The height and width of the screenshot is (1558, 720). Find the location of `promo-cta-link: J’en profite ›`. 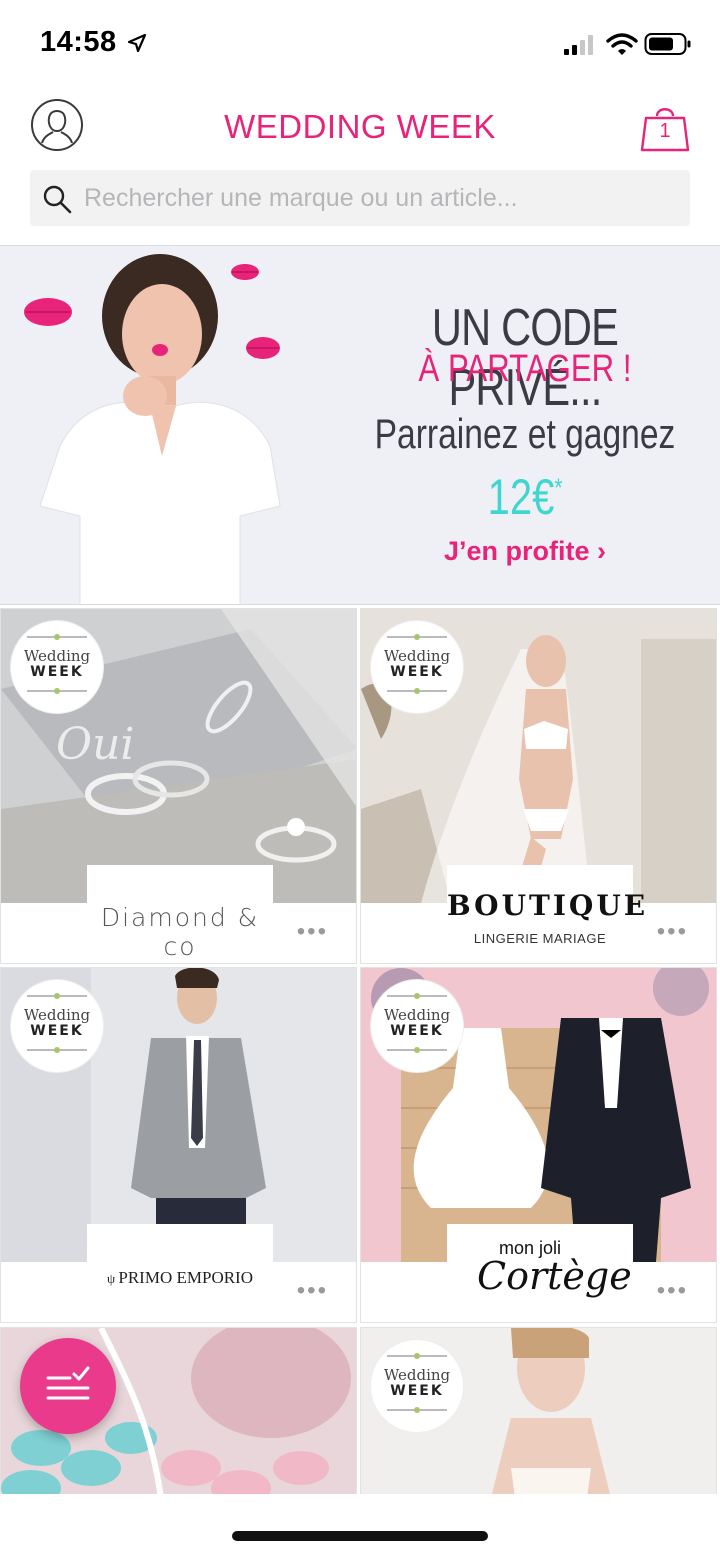

promo-cta-link: J’en profite › is located at coordinates (525, 551).